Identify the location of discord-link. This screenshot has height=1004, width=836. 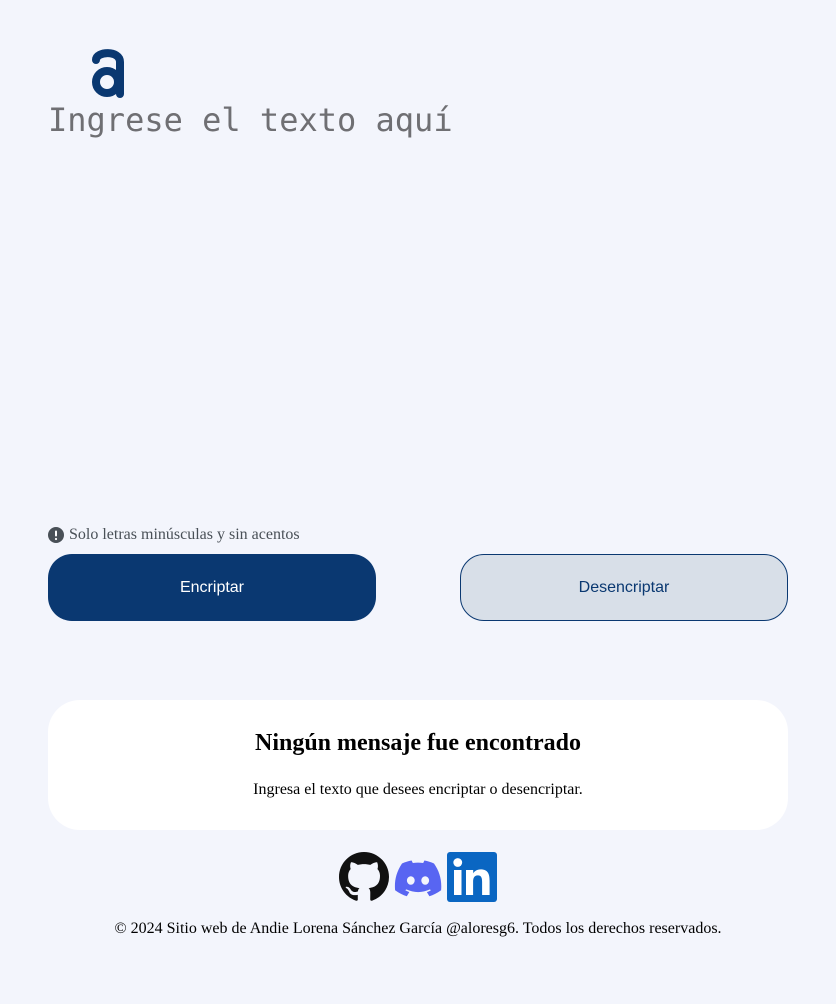
(418, 877).